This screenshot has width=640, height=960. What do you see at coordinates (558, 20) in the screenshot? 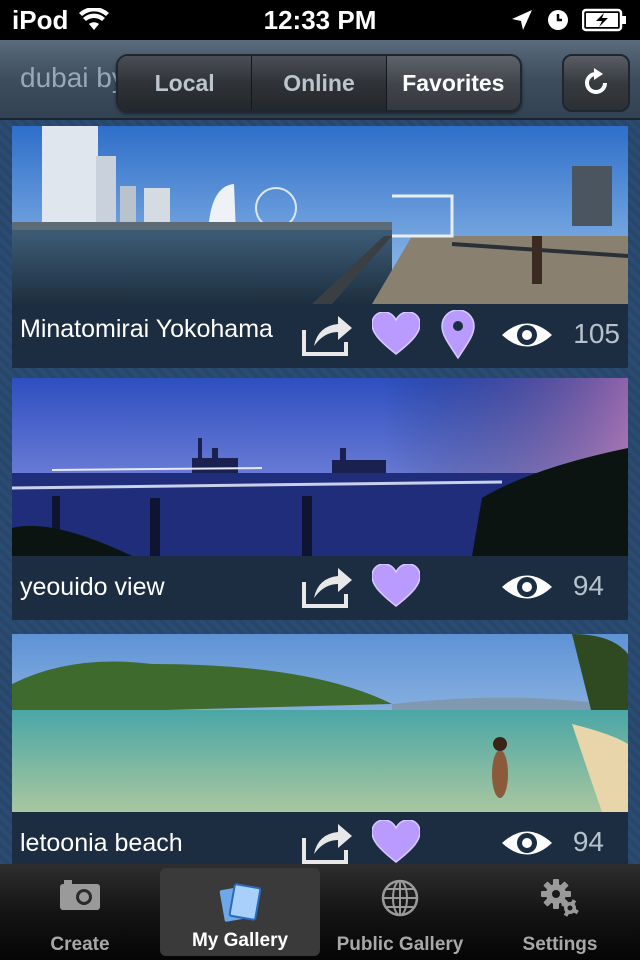
I see `alarm-clock-icon` at bounding box center [558, 20].